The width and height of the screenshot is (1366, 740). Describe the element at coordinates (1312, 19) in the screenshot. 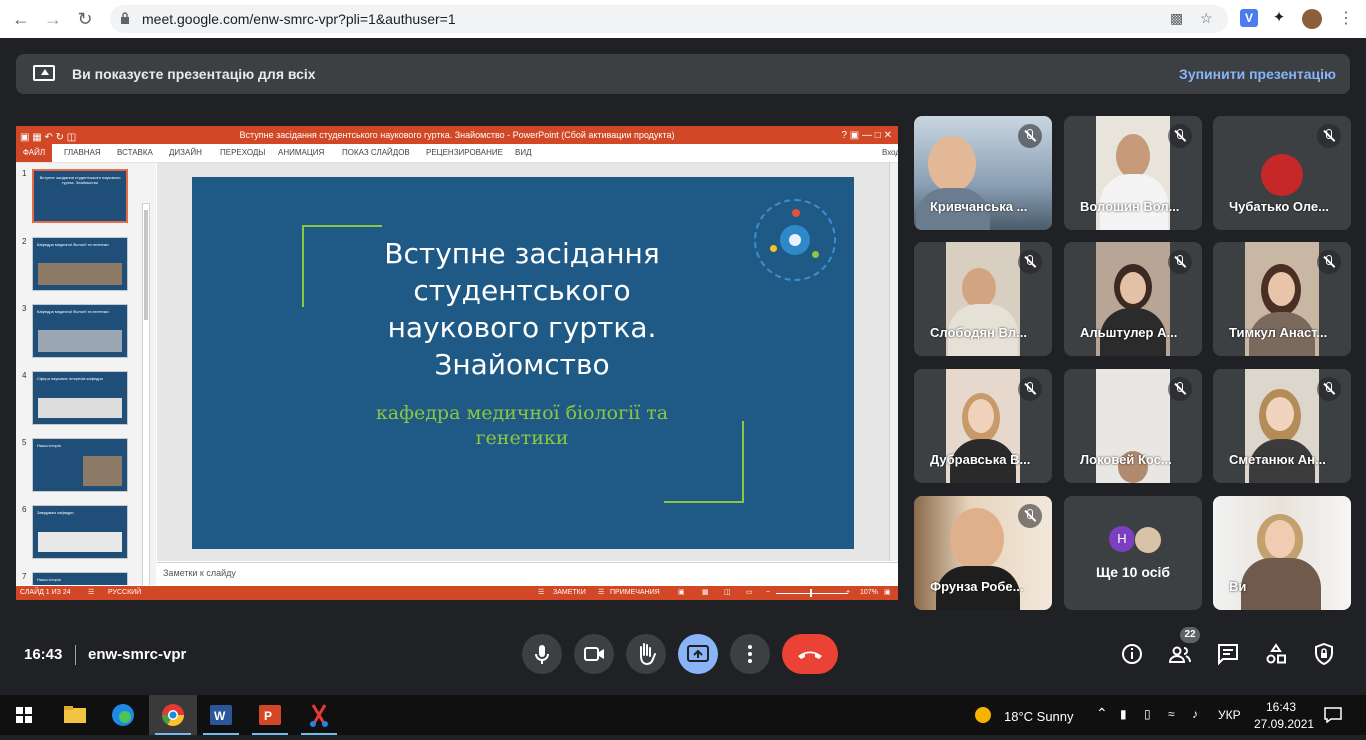

I see `profile-avatar` at that location.